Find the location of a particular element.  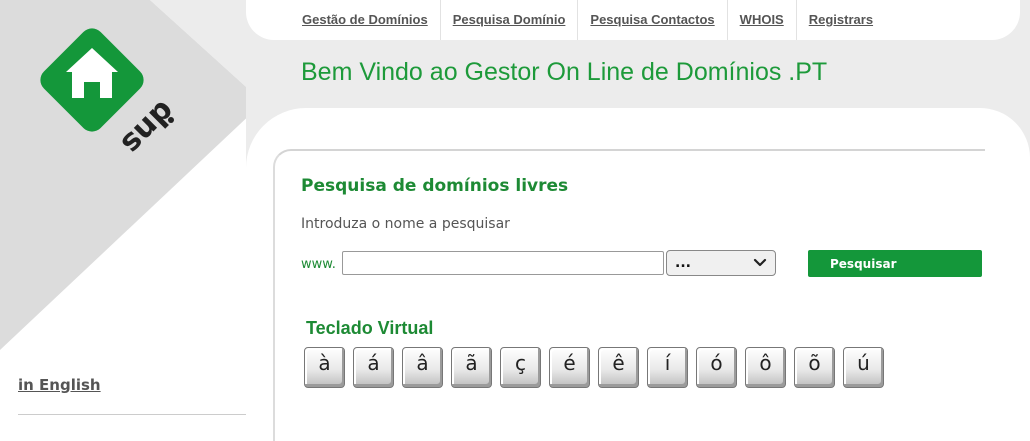

key-c-cedilla: ç is located at coordinates (520, 367).